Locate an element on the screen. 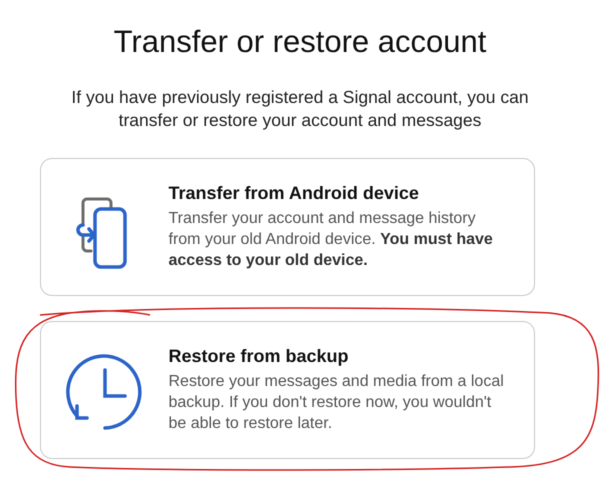  option-title: Restore from backup is located at coordinates (259, 356).